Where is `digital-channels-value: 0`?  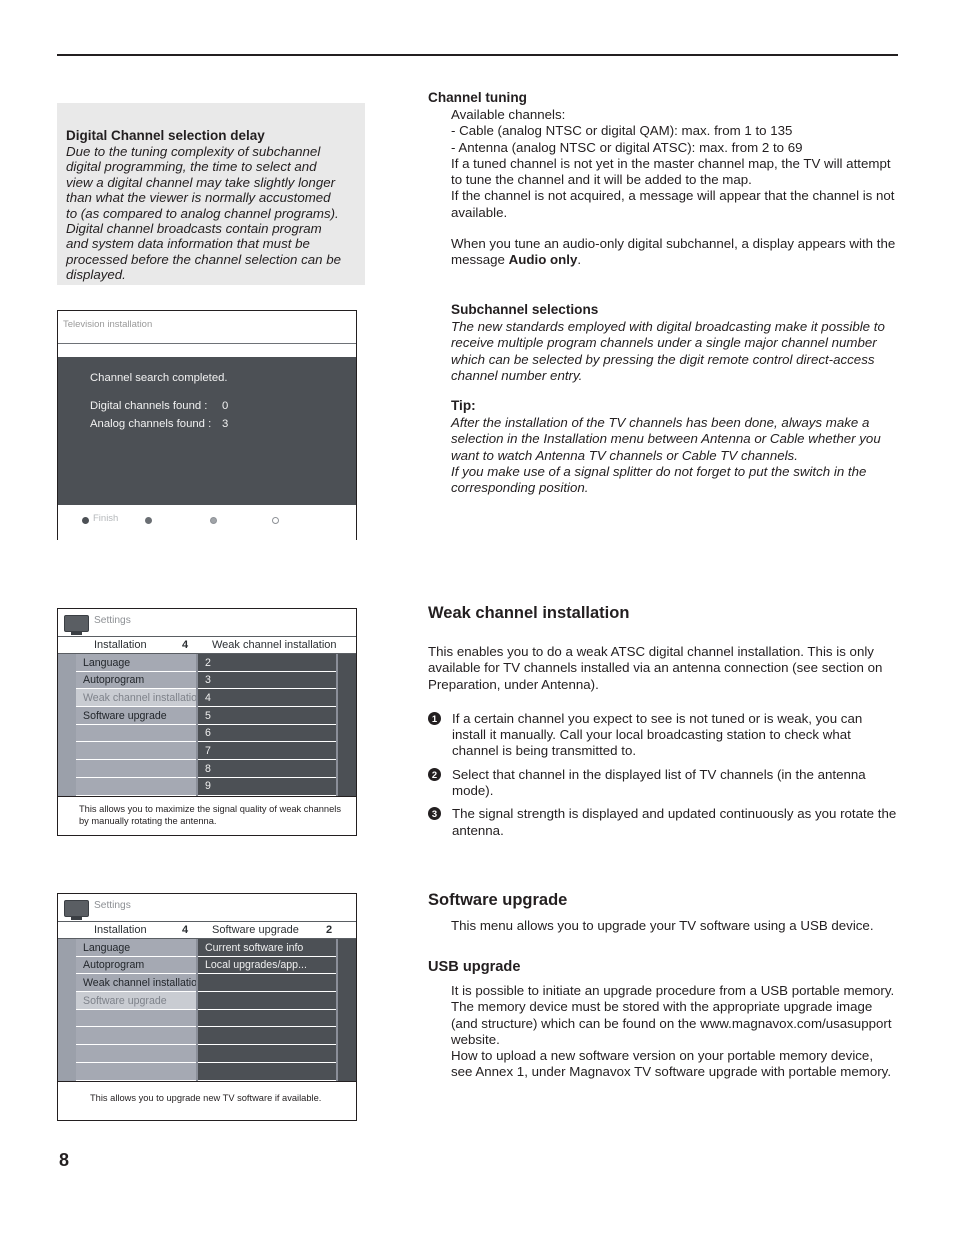
digital-channels-value: 0 is located at coordinates (225, 406).